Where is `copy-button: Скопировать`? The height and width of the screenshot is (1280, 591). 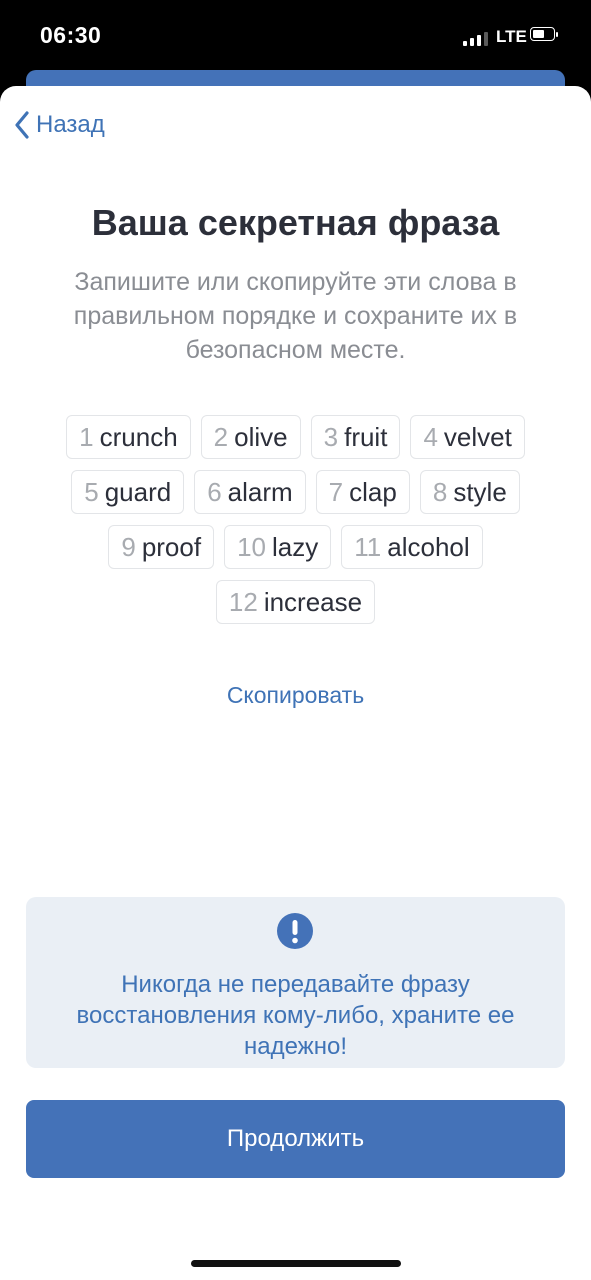 copy-button: Скопировать is located at coordinates (295, 695).